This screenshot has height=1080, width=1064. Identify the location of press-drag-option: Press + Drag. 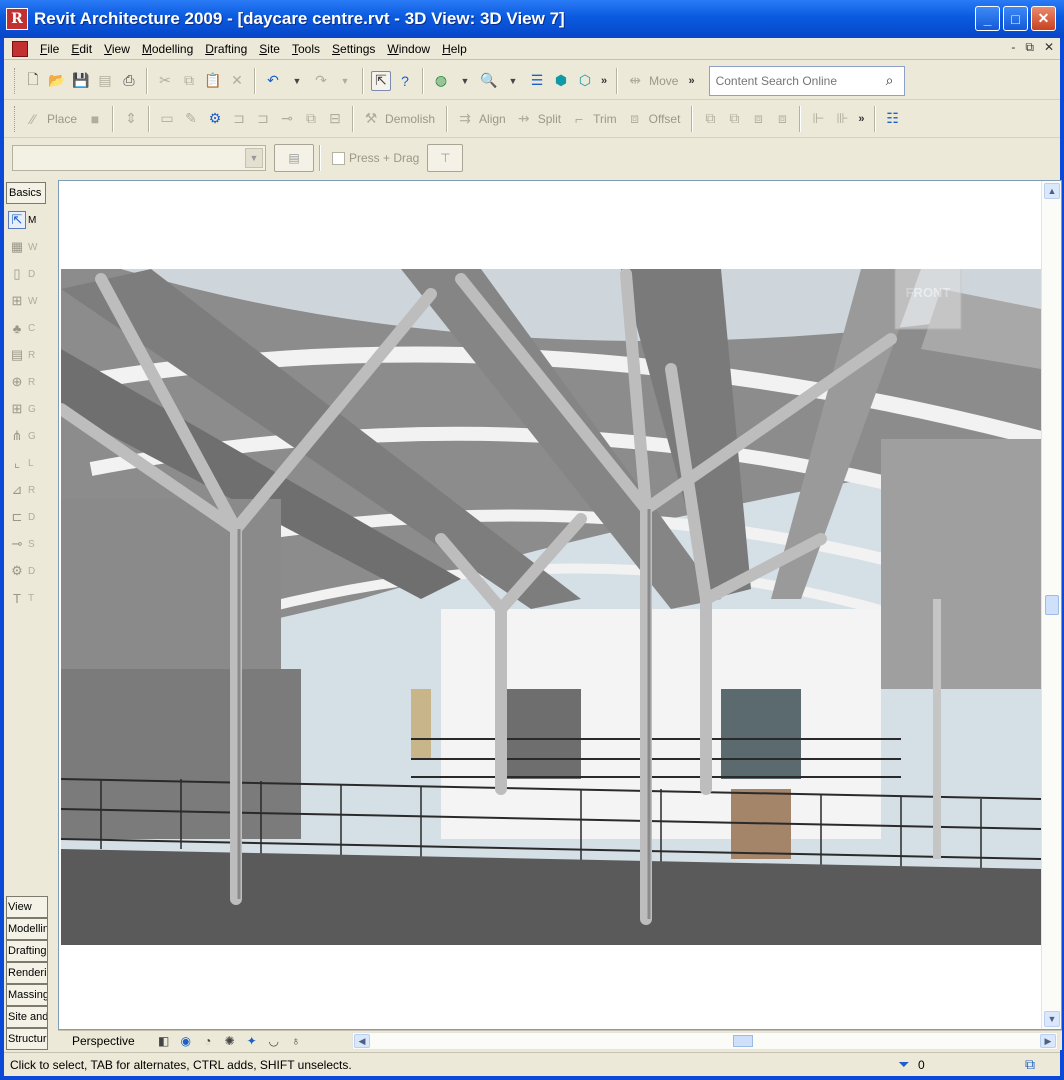
(375, 158).